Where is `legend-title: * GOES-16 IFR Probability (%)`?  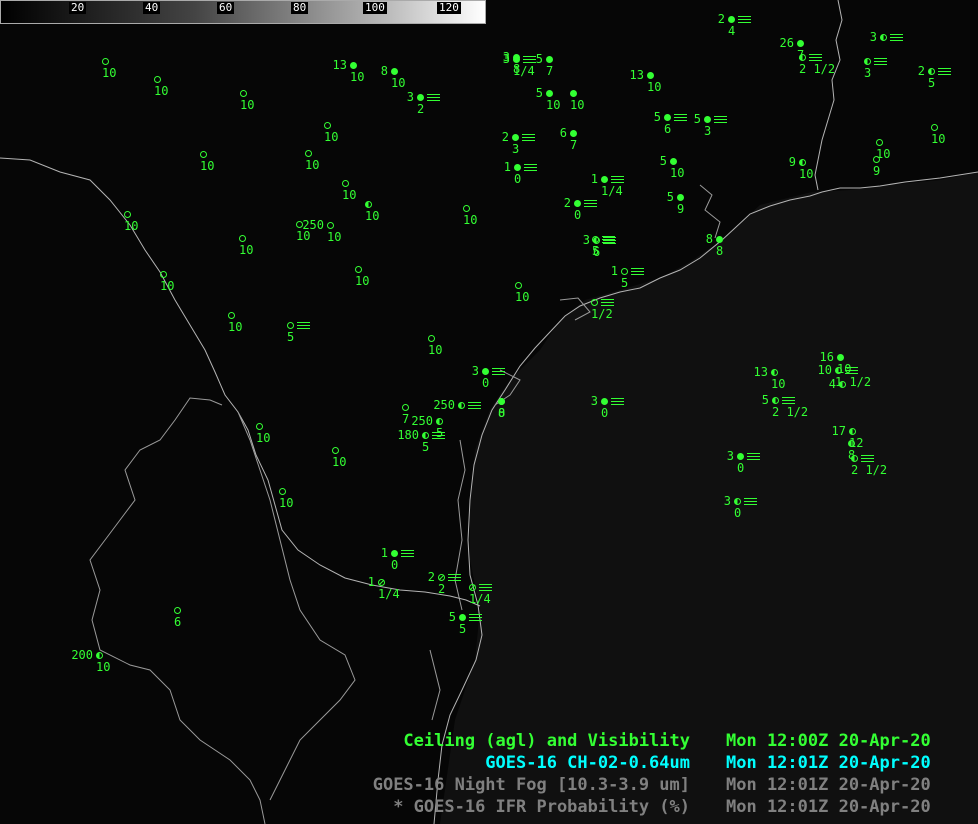 legend-title: * GOES-16 IFR Probability (%) is located at coordinates (541, 807).